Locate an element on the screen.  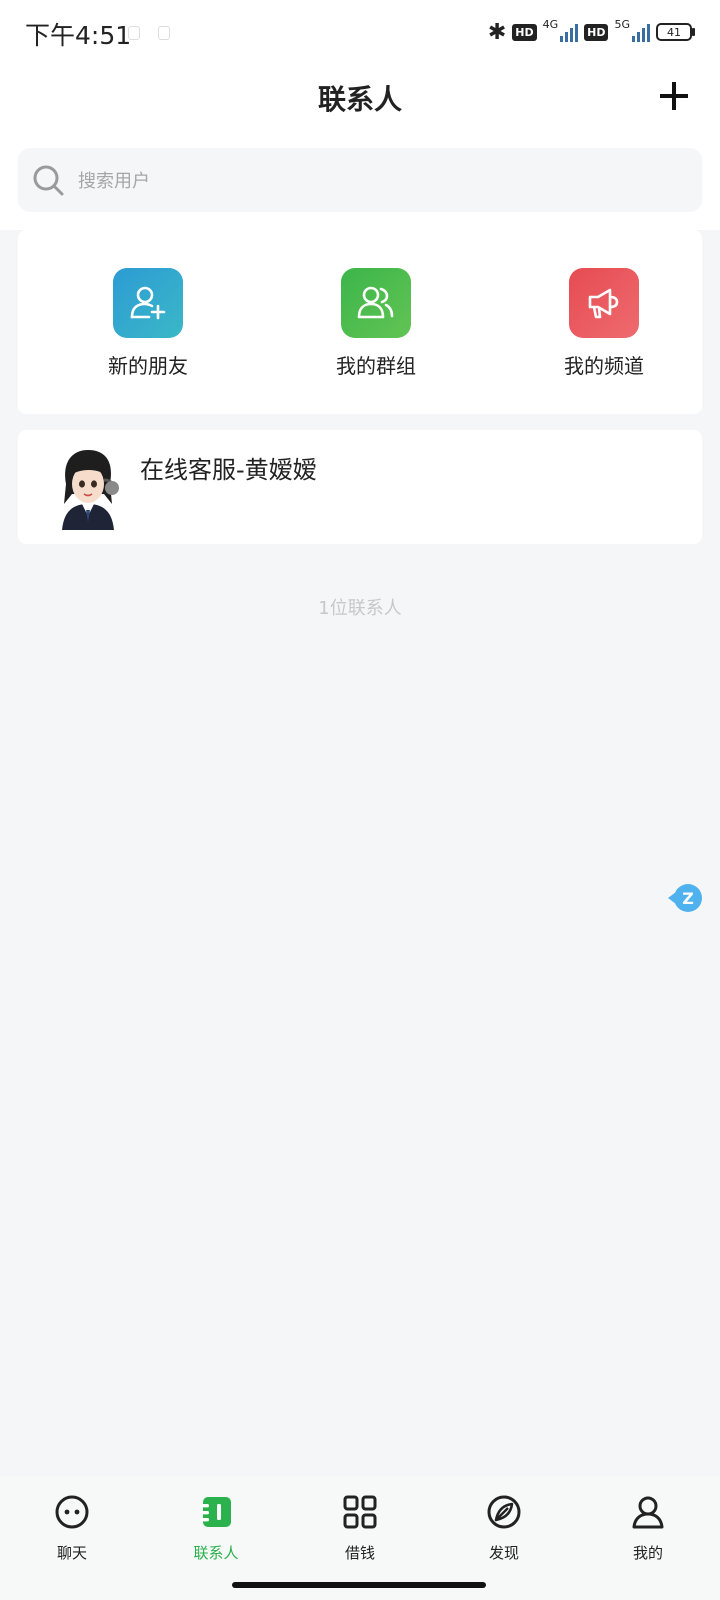
contacts-icon is located at coordinates (215, 1512).